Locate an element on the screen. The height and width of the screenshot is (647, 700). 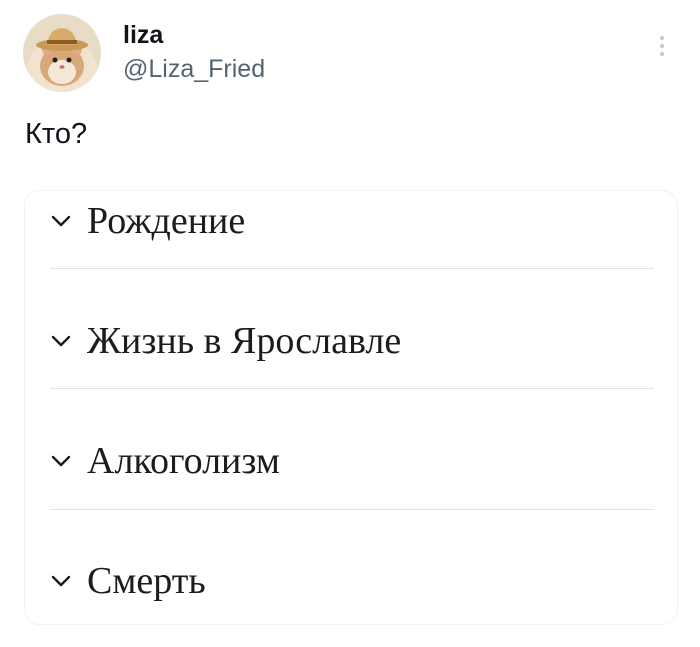
section-death: Смерть is located at coordinates (353, 581).